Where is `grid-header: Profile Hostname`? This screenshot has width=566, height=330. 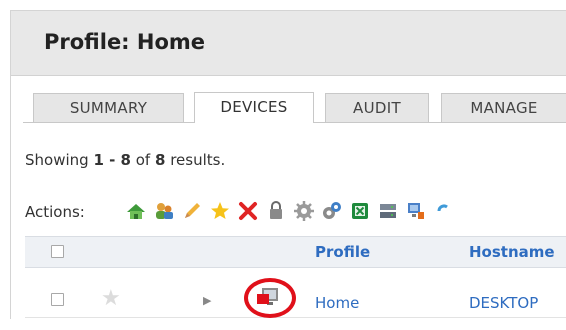
grid-header: Profile Hostname is located at coordinates (295, 252).